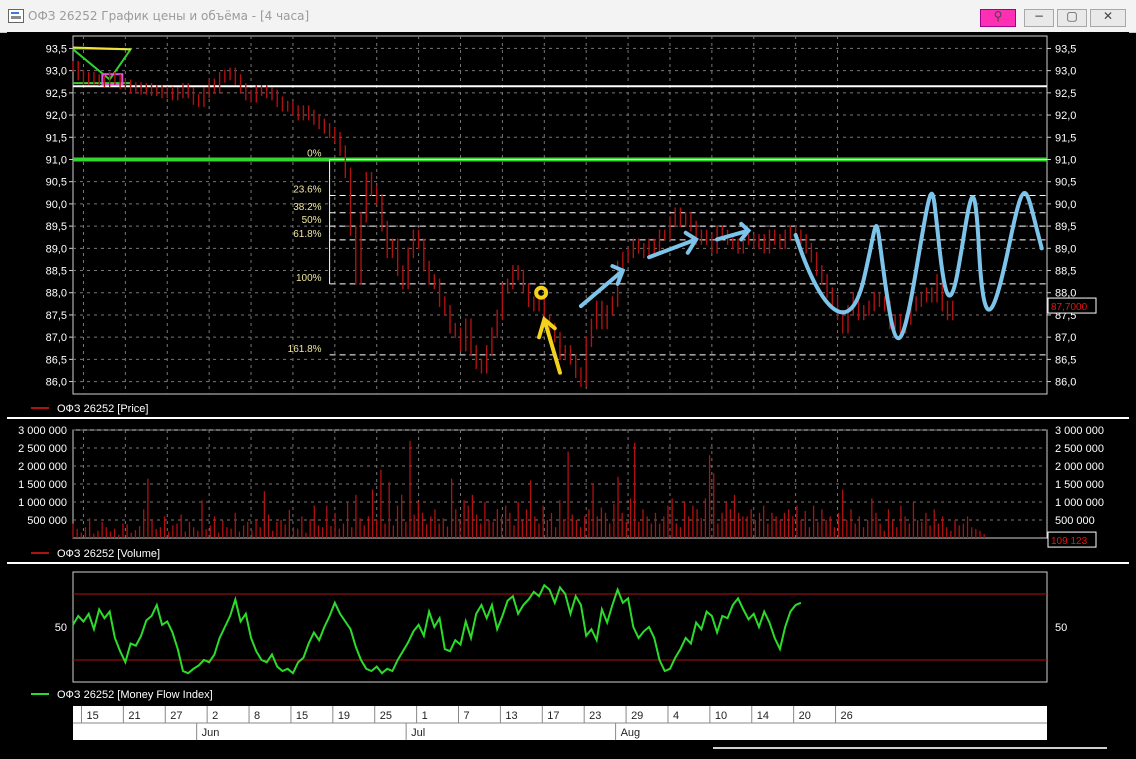 The image size is (1136, 759). Describe the element at coordinates (1065, 160) in the screenshot. I see `price-tick-label-right: 91,0` at that location.